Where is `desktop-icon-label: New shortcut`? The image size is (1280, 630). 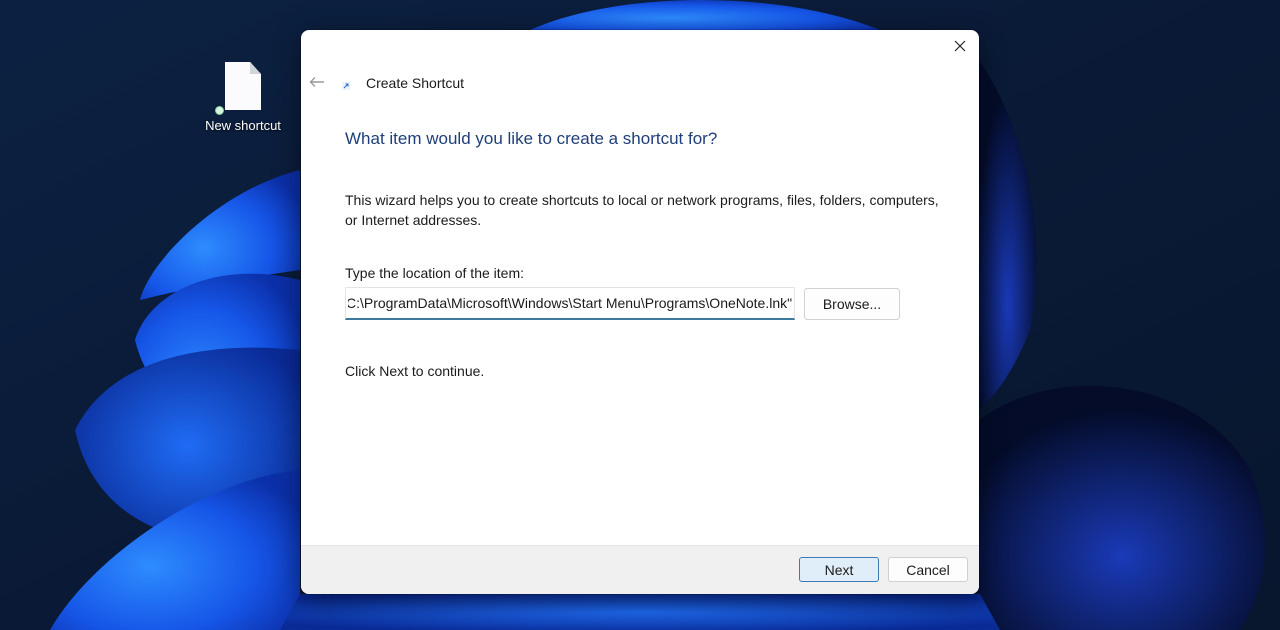 desktop-icon-label: New shortcut is located at coordinates (243, 125).